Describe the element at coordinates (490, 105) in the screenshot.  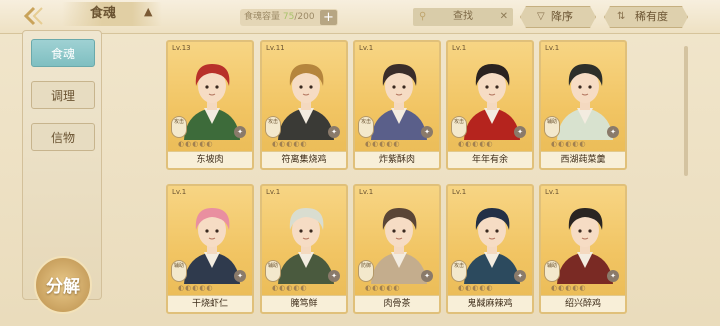
I see `food-soul-card: Lv.1 攻击 ◐◐◐◐◐ ✦ 年年有余` at that location.